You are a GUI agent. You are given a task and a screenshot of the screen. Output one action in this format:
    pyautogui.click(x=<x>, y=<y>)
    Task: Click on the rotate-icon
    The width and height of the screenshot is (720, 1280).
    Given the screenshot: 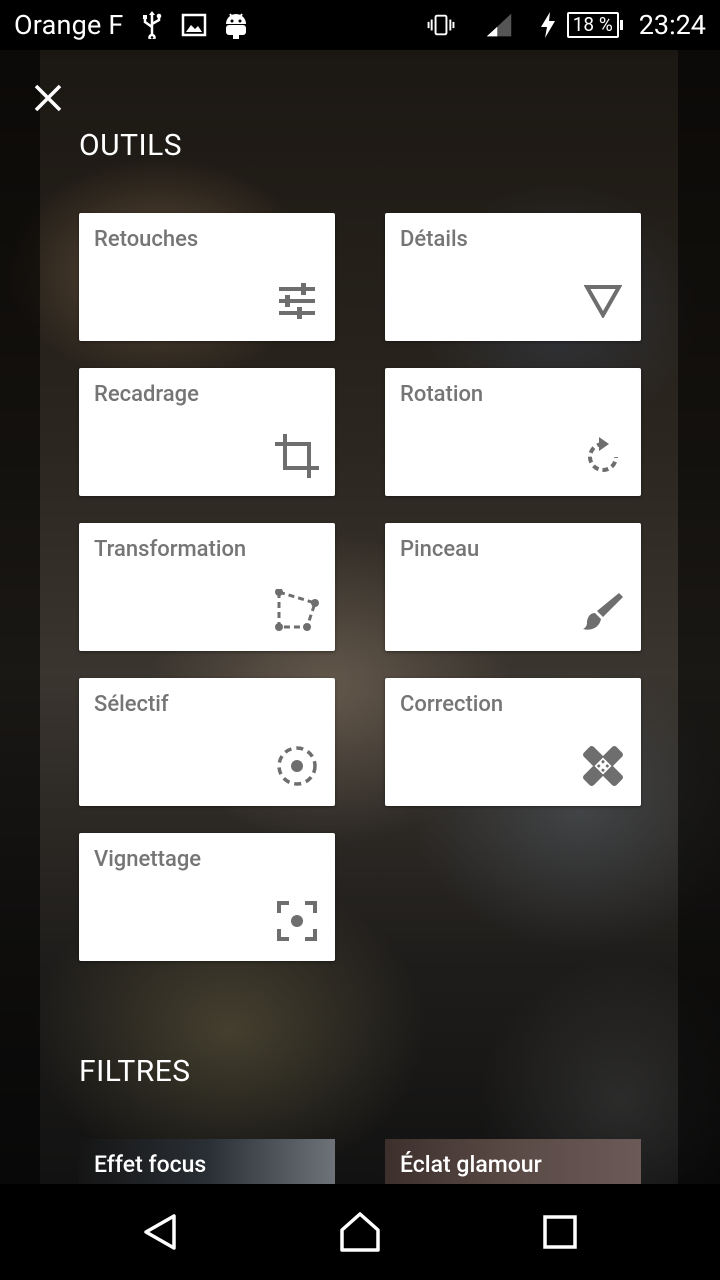 What is the action you would take?
    pyautogui.click(x=603, y=456)
    